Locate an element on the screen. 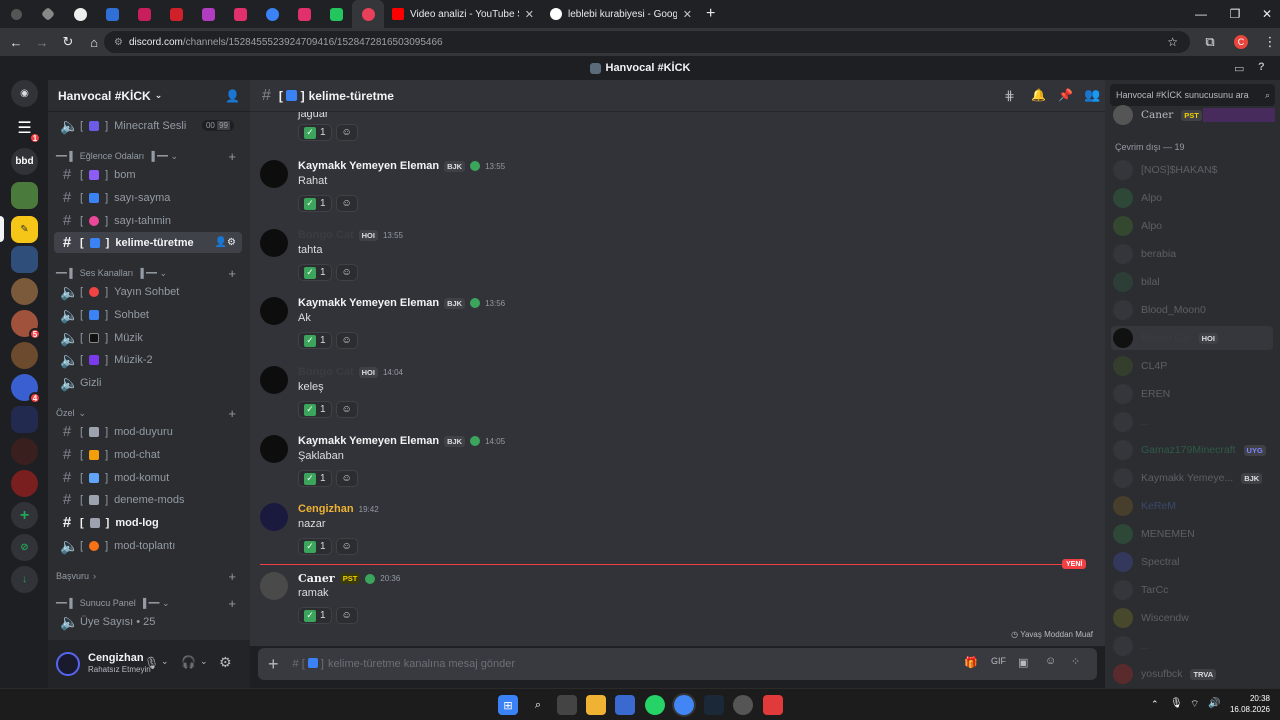 Image resolution: width=1280 pixels, height=720 pixels. voice-channel-mod-toplanti: 🔈[ ] mod-toplantı is located at coordinates (148, 545).